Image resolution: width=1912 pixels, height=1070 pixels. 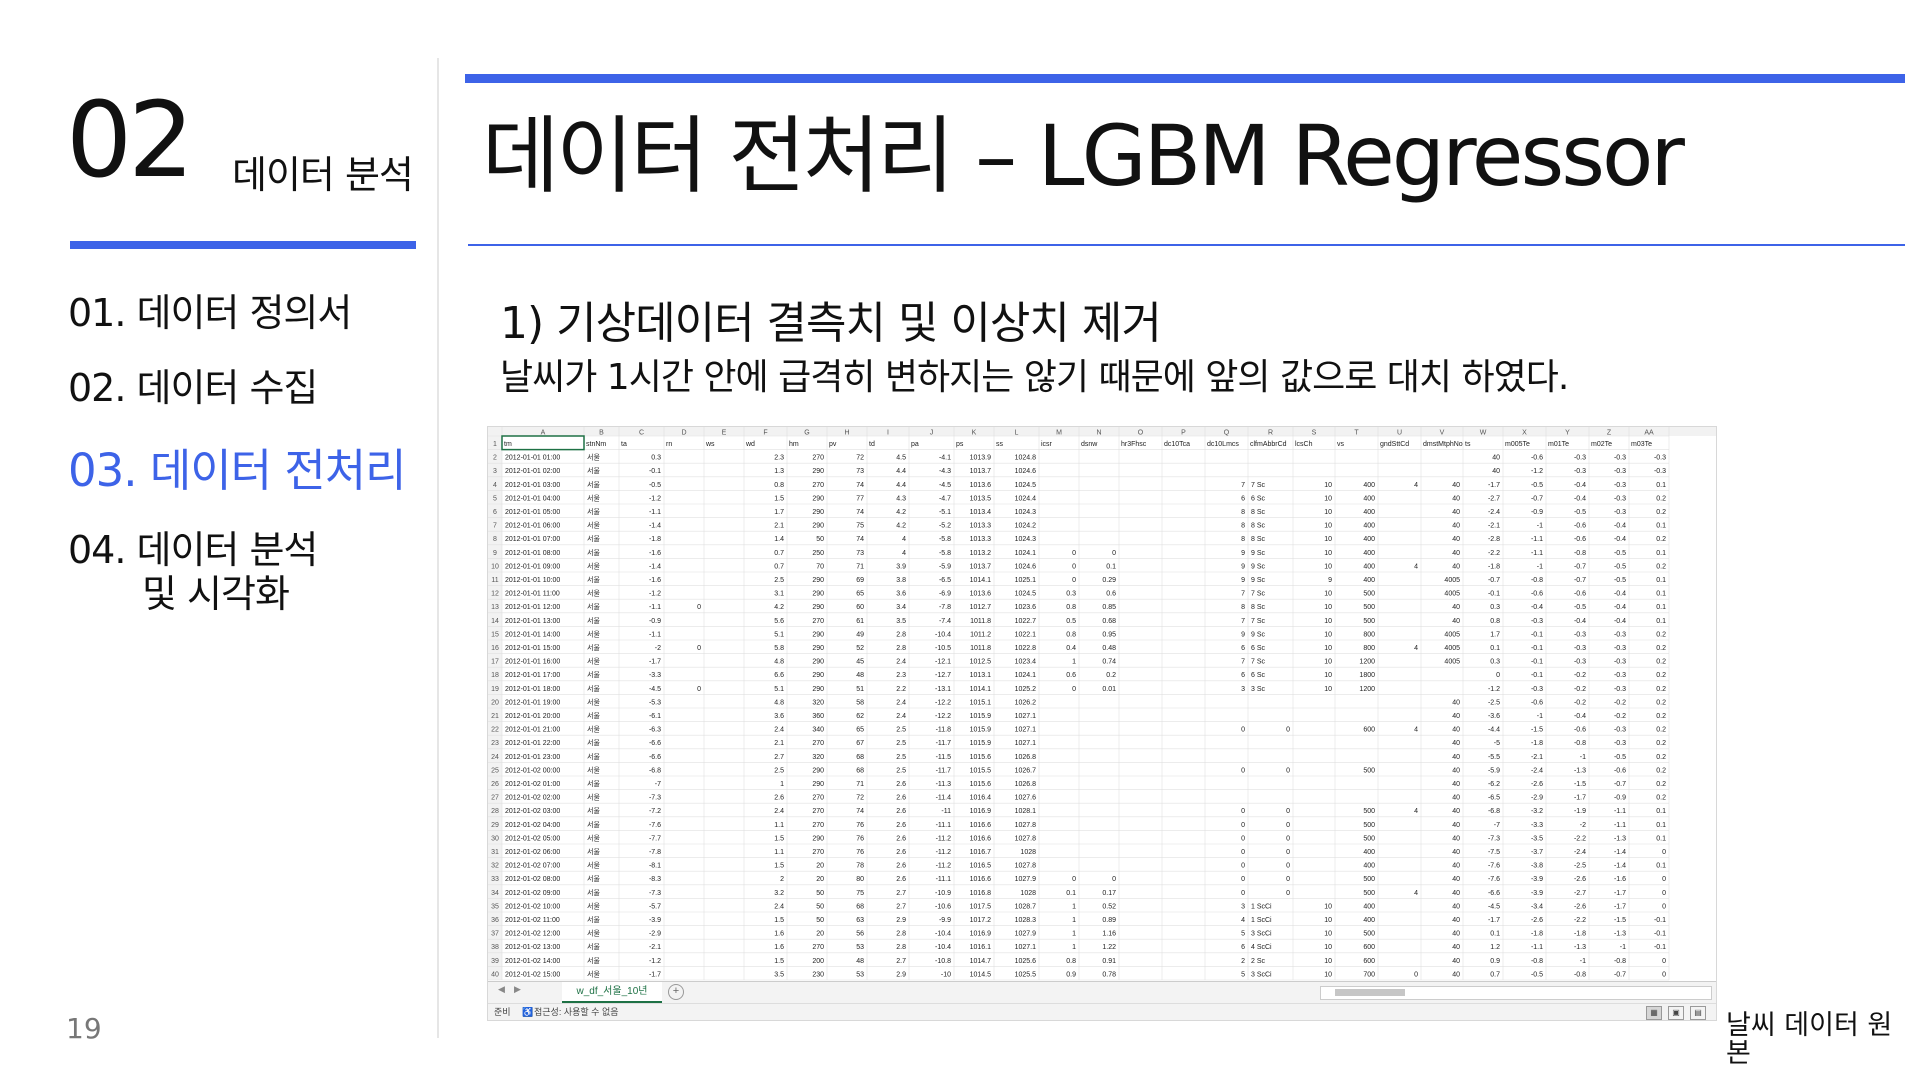 What do you see at coordinates (84, 1028) in the screenshot?
I see `page-number: 19` at bounding box center [84, 1028].